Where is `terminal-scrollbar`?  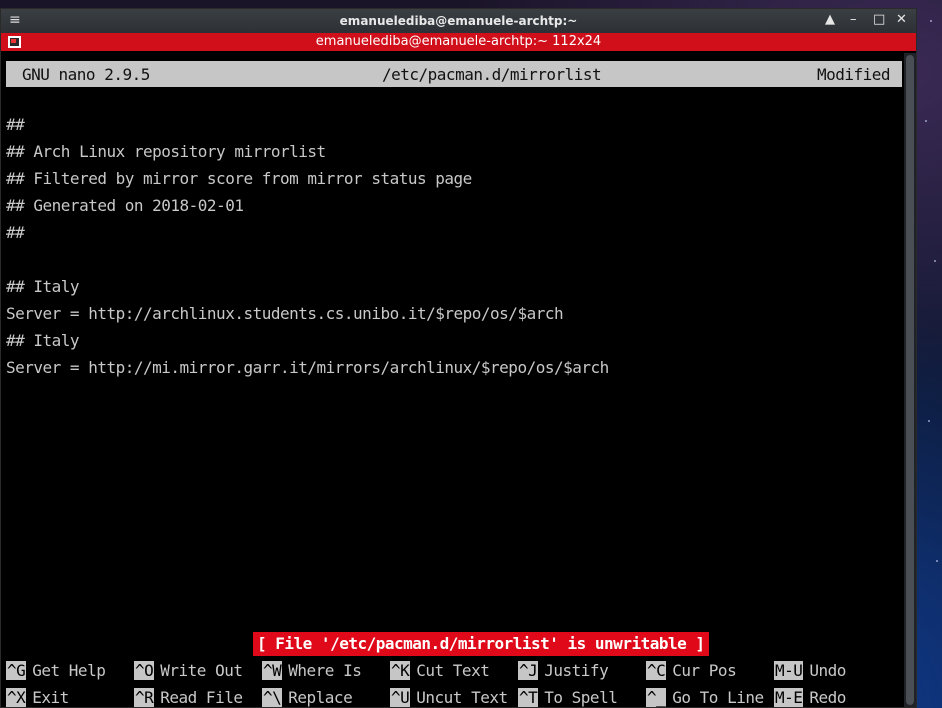
terminal-scrollbar is located at coordinates (910, 380).